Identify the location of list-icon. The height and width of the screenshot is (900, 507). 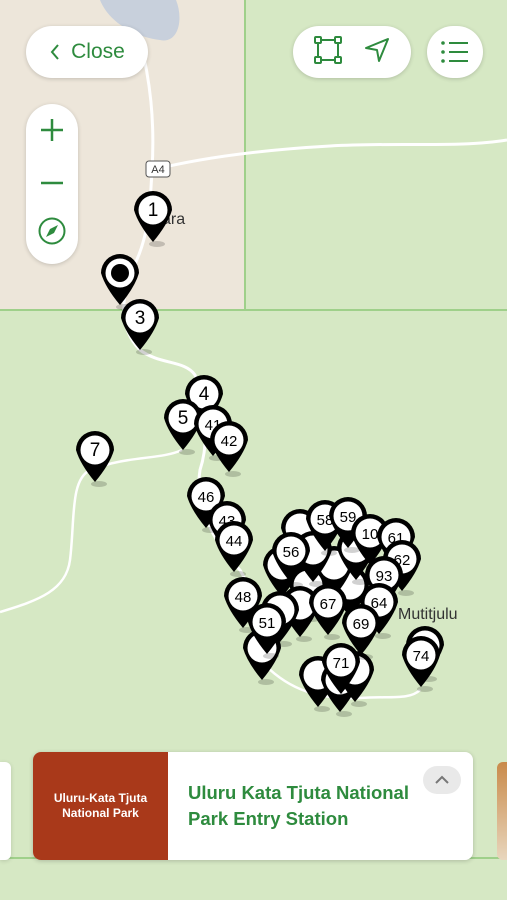
(454, 52).